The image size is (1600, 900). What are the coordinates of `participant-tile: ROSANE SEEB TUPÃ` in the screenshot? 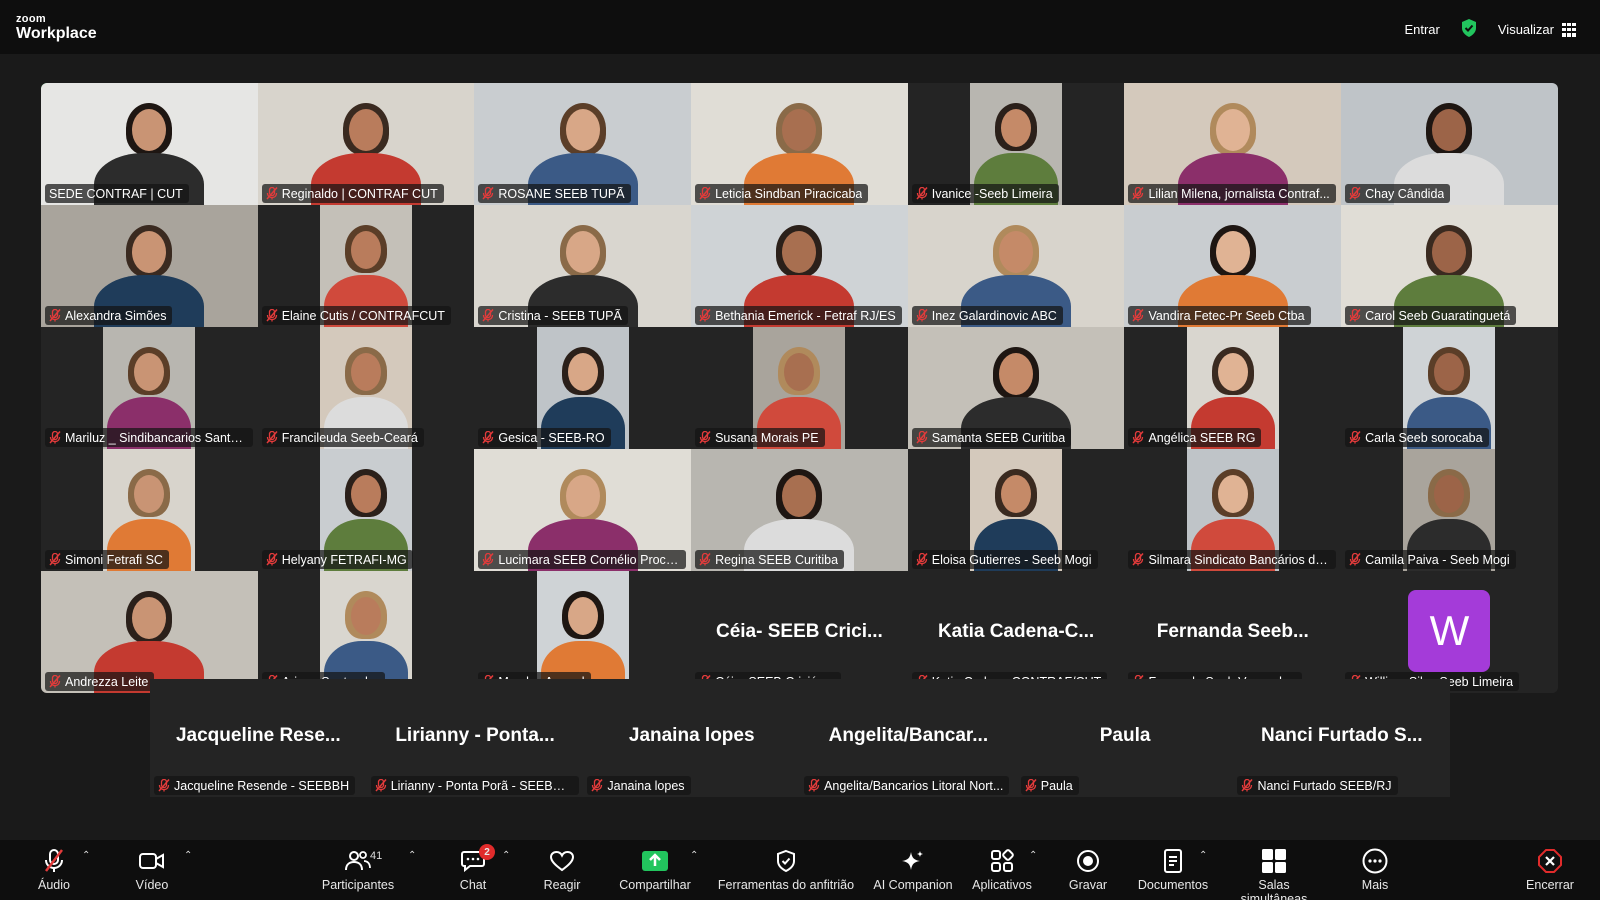 It's located at (583, 144).